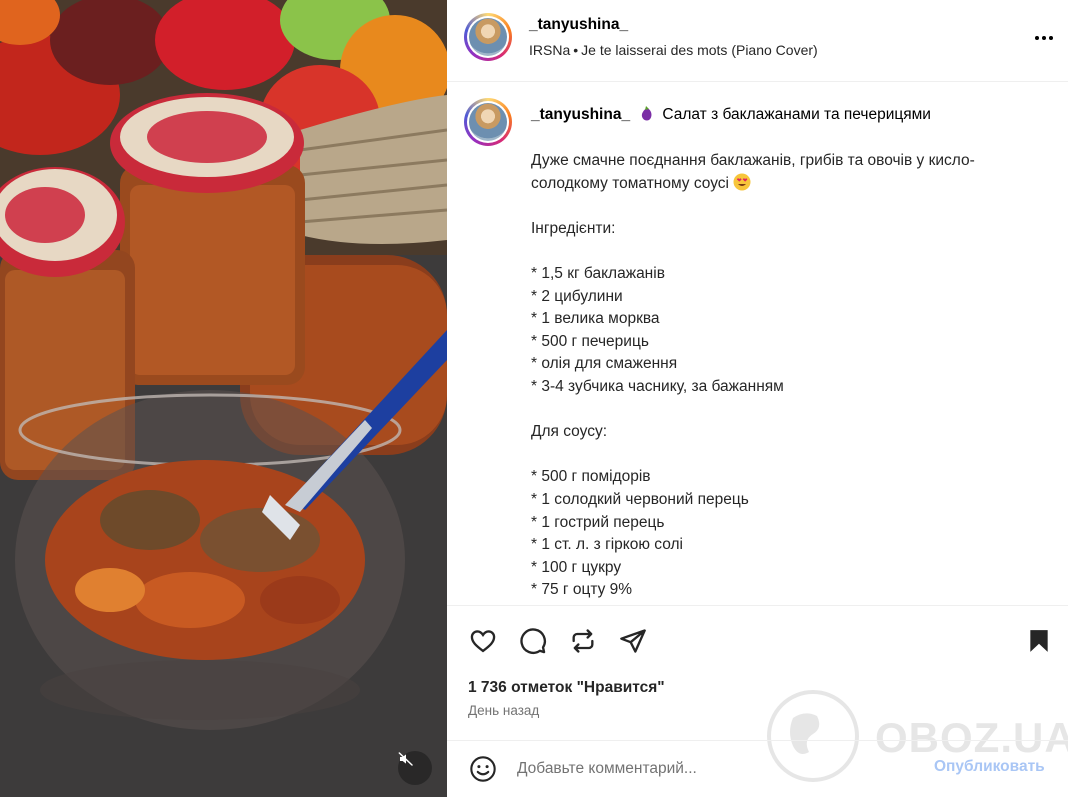 The image size is (1068, 797). I want to click on sauce-item: * 100 г цукру, so click(576, 567).